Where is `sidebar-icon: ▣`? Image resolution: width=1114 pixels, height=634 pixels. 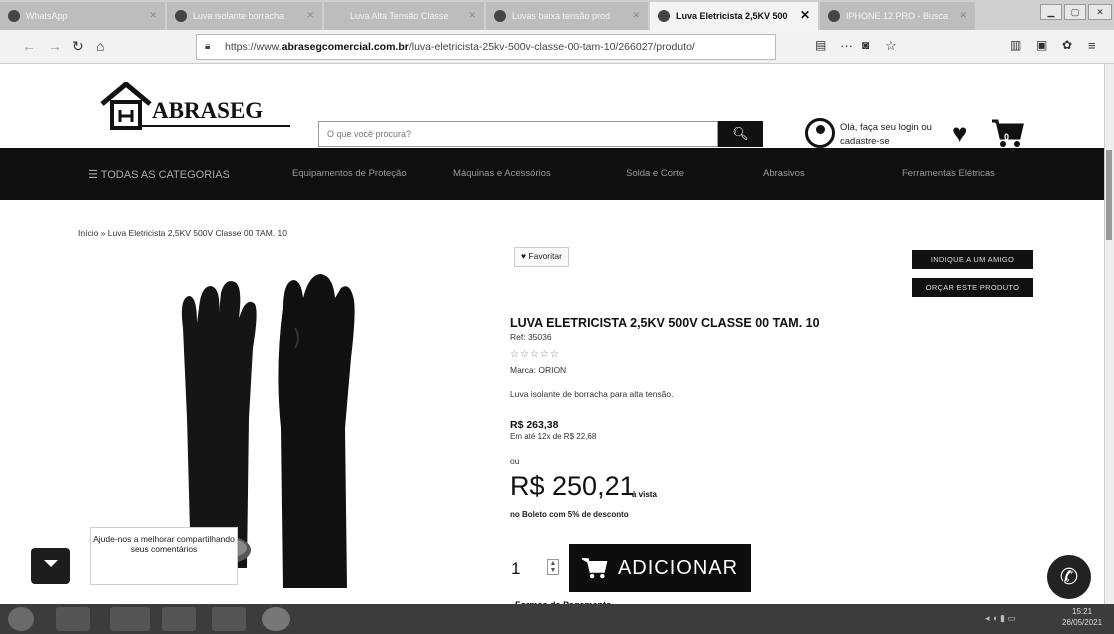 sidebar-icon: ▣ is located at coordinates (1041, 45).